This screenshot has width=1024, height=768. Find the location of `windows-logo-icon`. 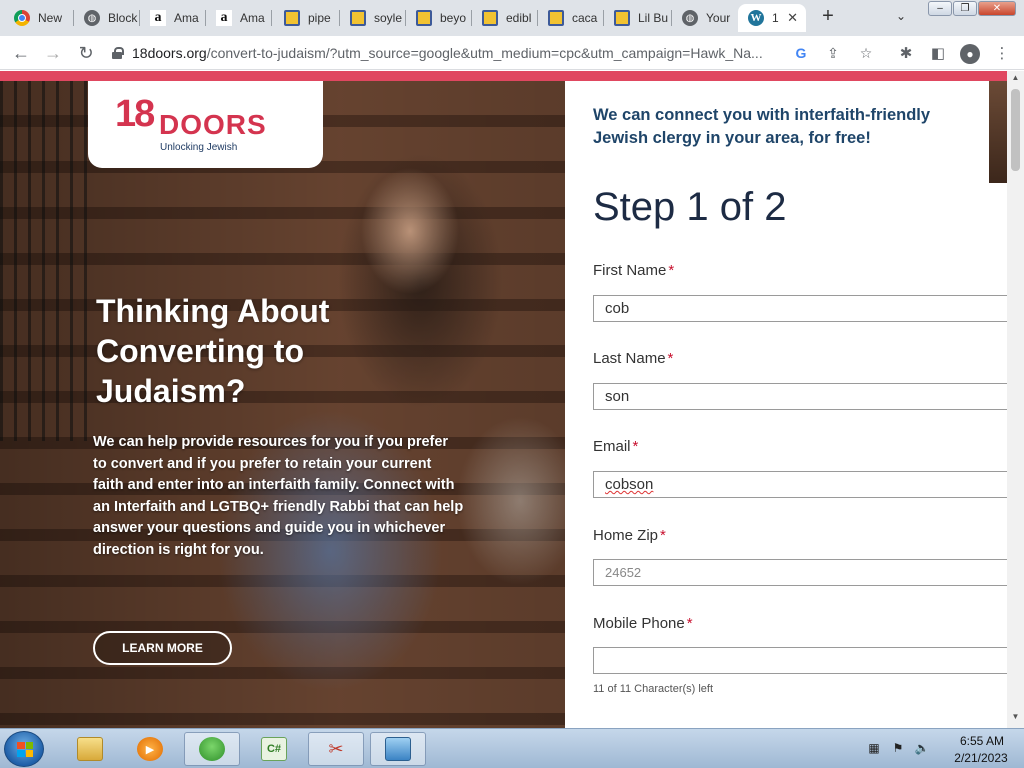

windows-logo-icon is located at coordinates (25, 749).